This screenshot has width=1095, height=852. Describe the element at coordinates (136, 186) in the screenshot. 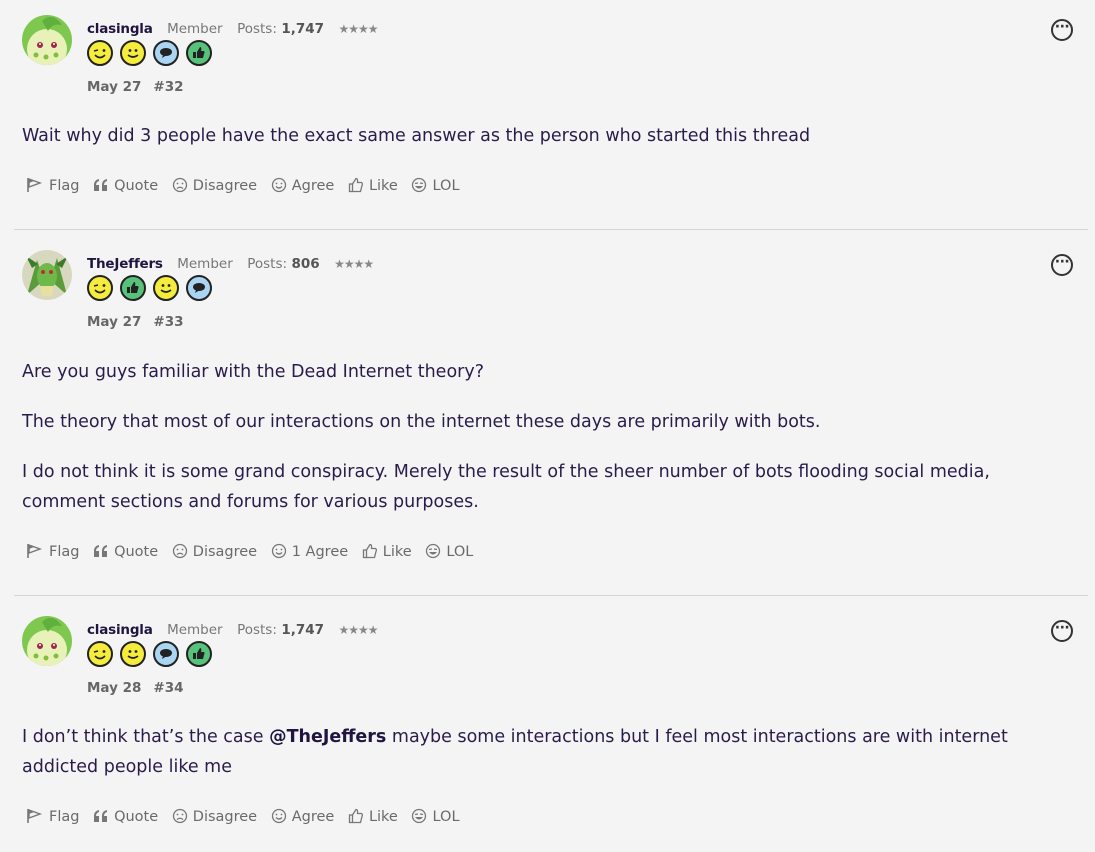

I see `quote-label: Quote` at that location.